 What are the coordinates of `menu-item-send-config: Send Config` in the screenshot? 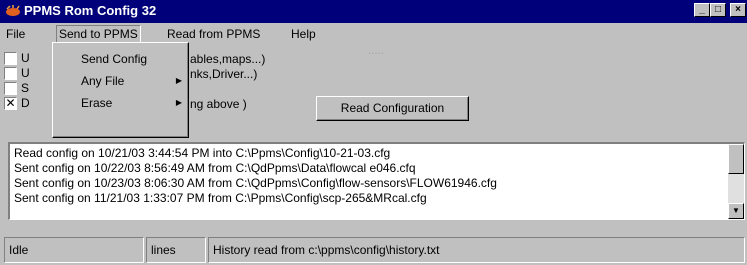 It's located at (133, 59).